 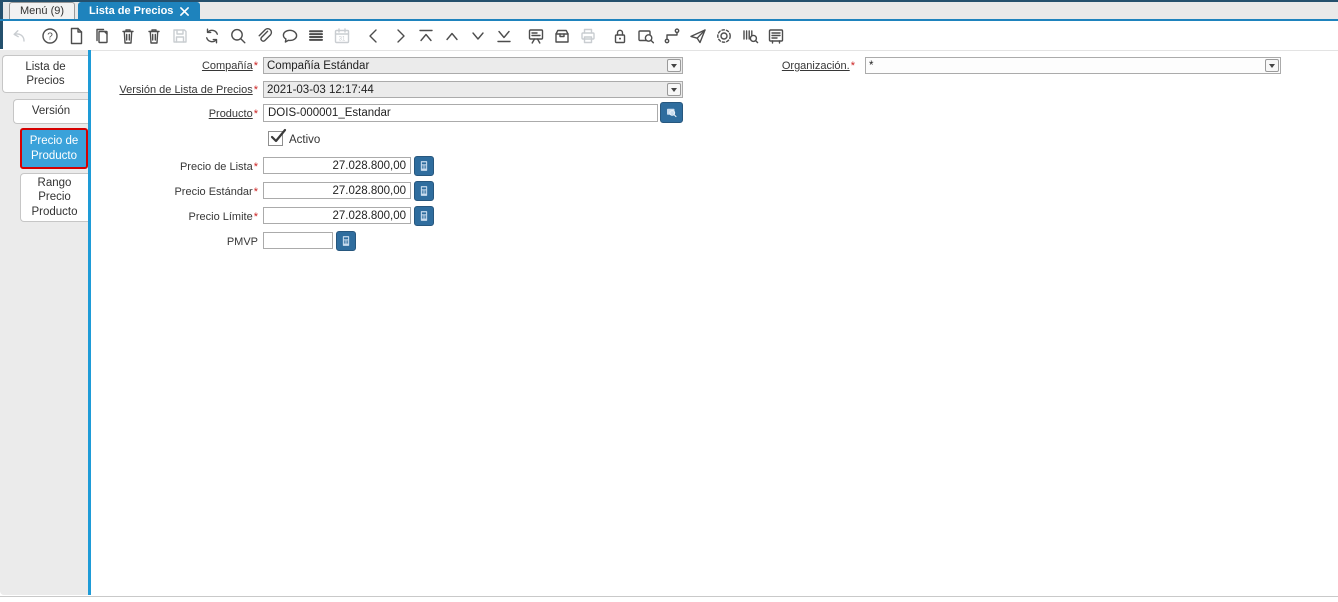 What do you see at coordinates (337, 215) in the screenshot?
I see `precio-limite-input` at bounding box center [337, 215].